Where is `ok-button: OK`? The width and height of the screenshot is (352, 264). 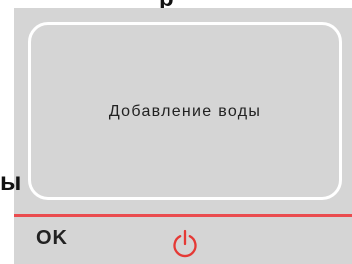
ok-button: OK is located at coordinates (52, 238).